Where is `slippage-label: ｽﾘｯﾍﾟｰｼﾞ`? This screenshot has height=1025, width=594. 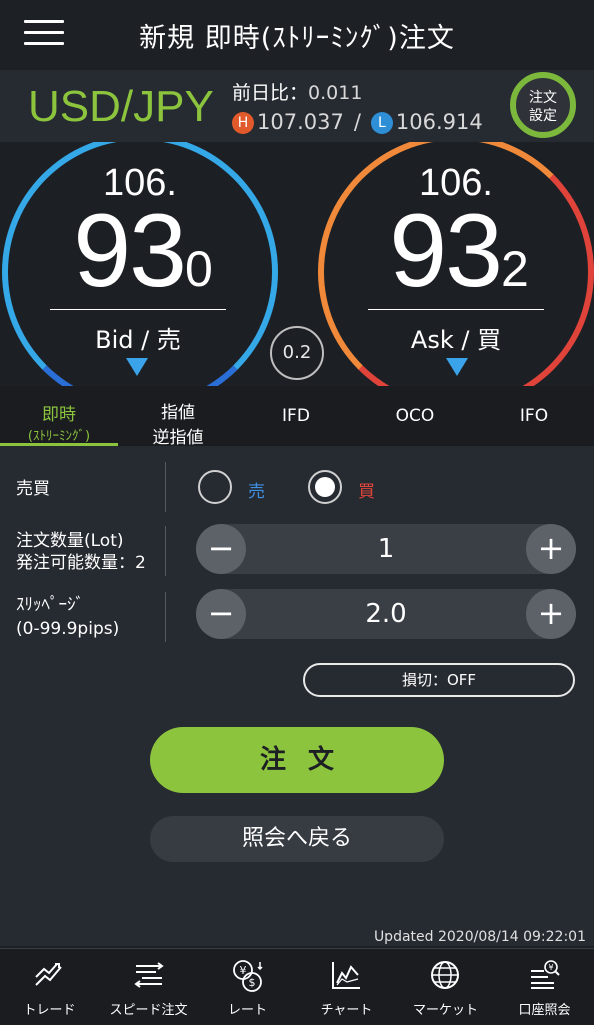
slippage-label: ｽﾘｯﾍﾟｰｼﾞ is located at coordinates (50, 605).